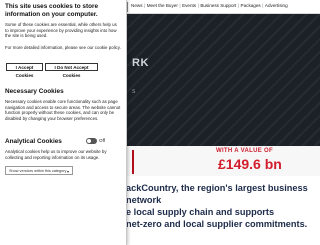 The image size is (320, 245). What do you see at coordinates (137, 5) in the screenshot?
I see `nav-item-news: News` at bounding box center [137, 5].